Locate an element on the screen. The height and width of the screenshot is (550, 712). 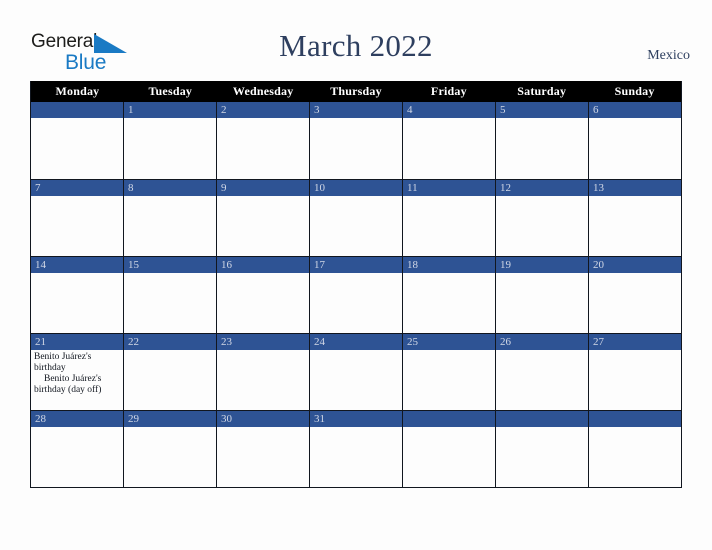
weekday-header-sunday: Sunday is located at coordinates (634, 91).